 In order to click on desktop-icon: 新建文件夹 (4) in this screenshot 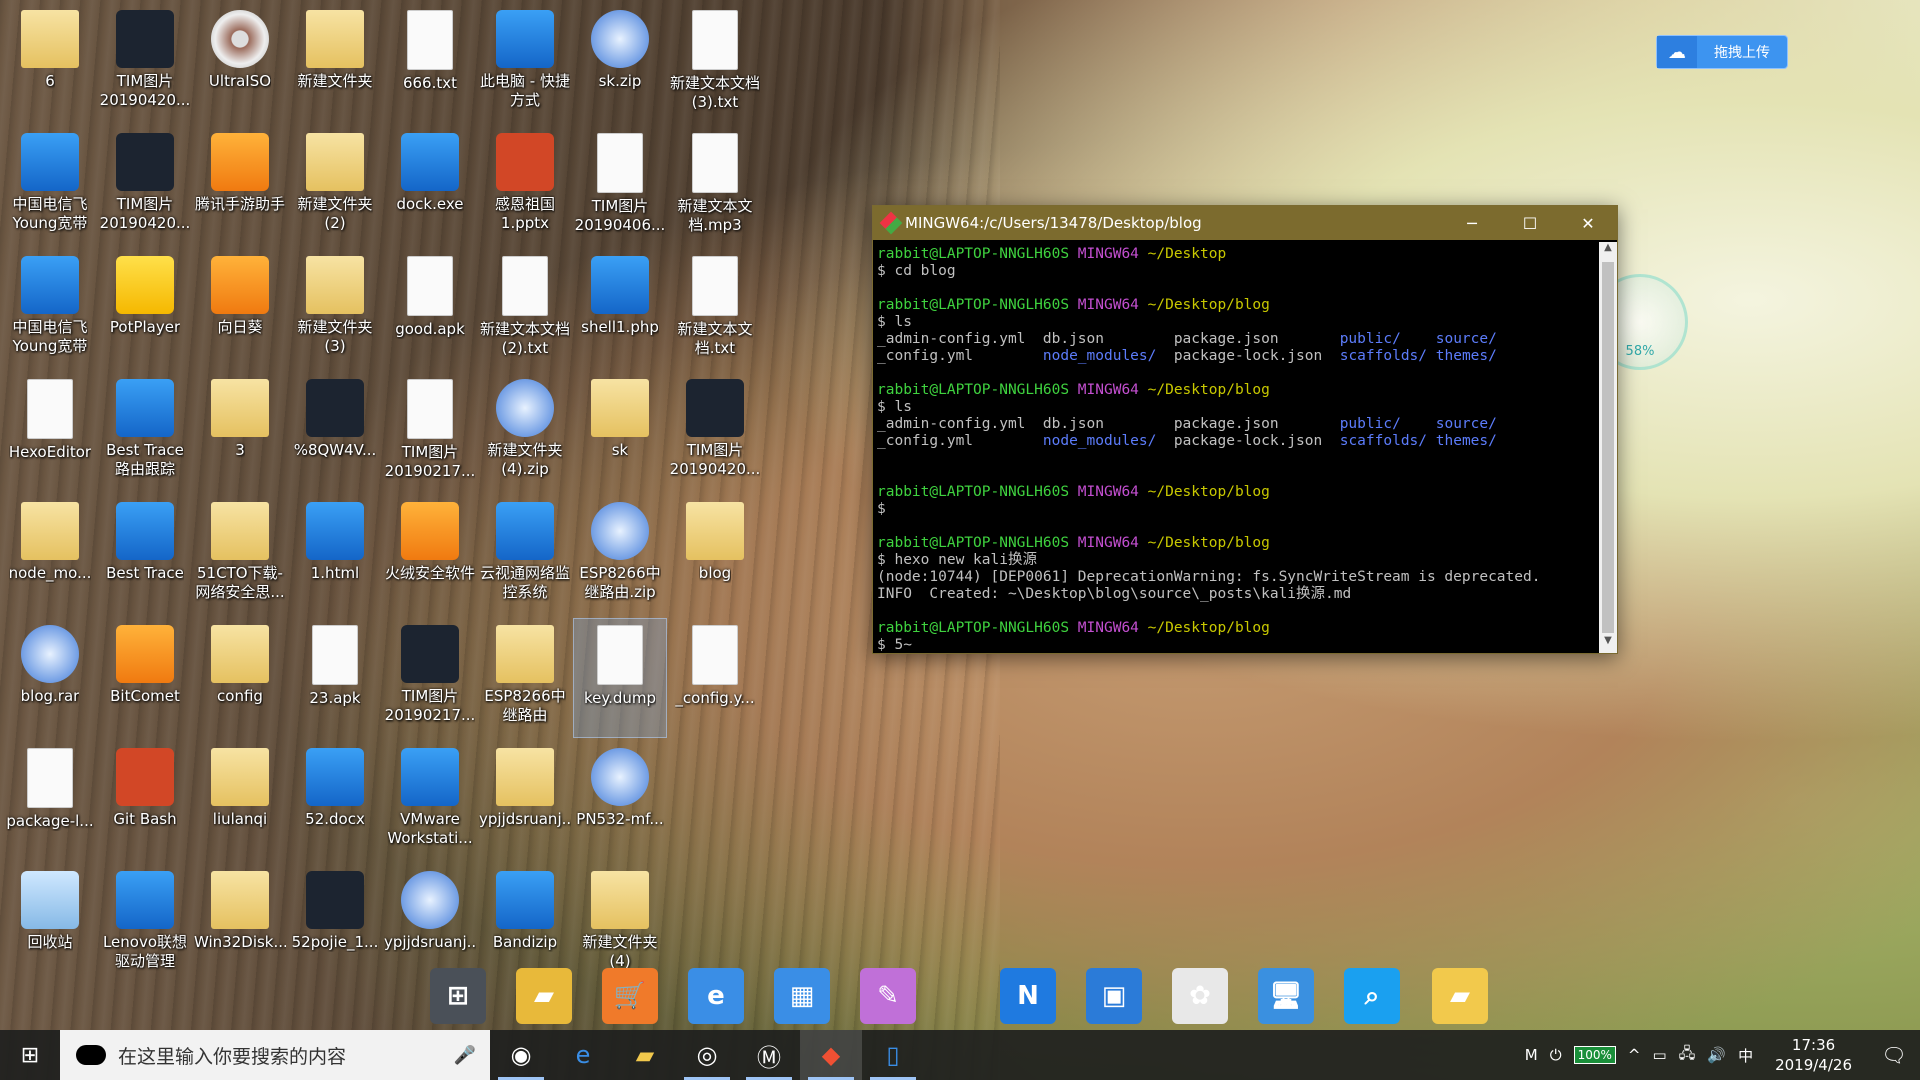, I will do `click(620, 924)`.